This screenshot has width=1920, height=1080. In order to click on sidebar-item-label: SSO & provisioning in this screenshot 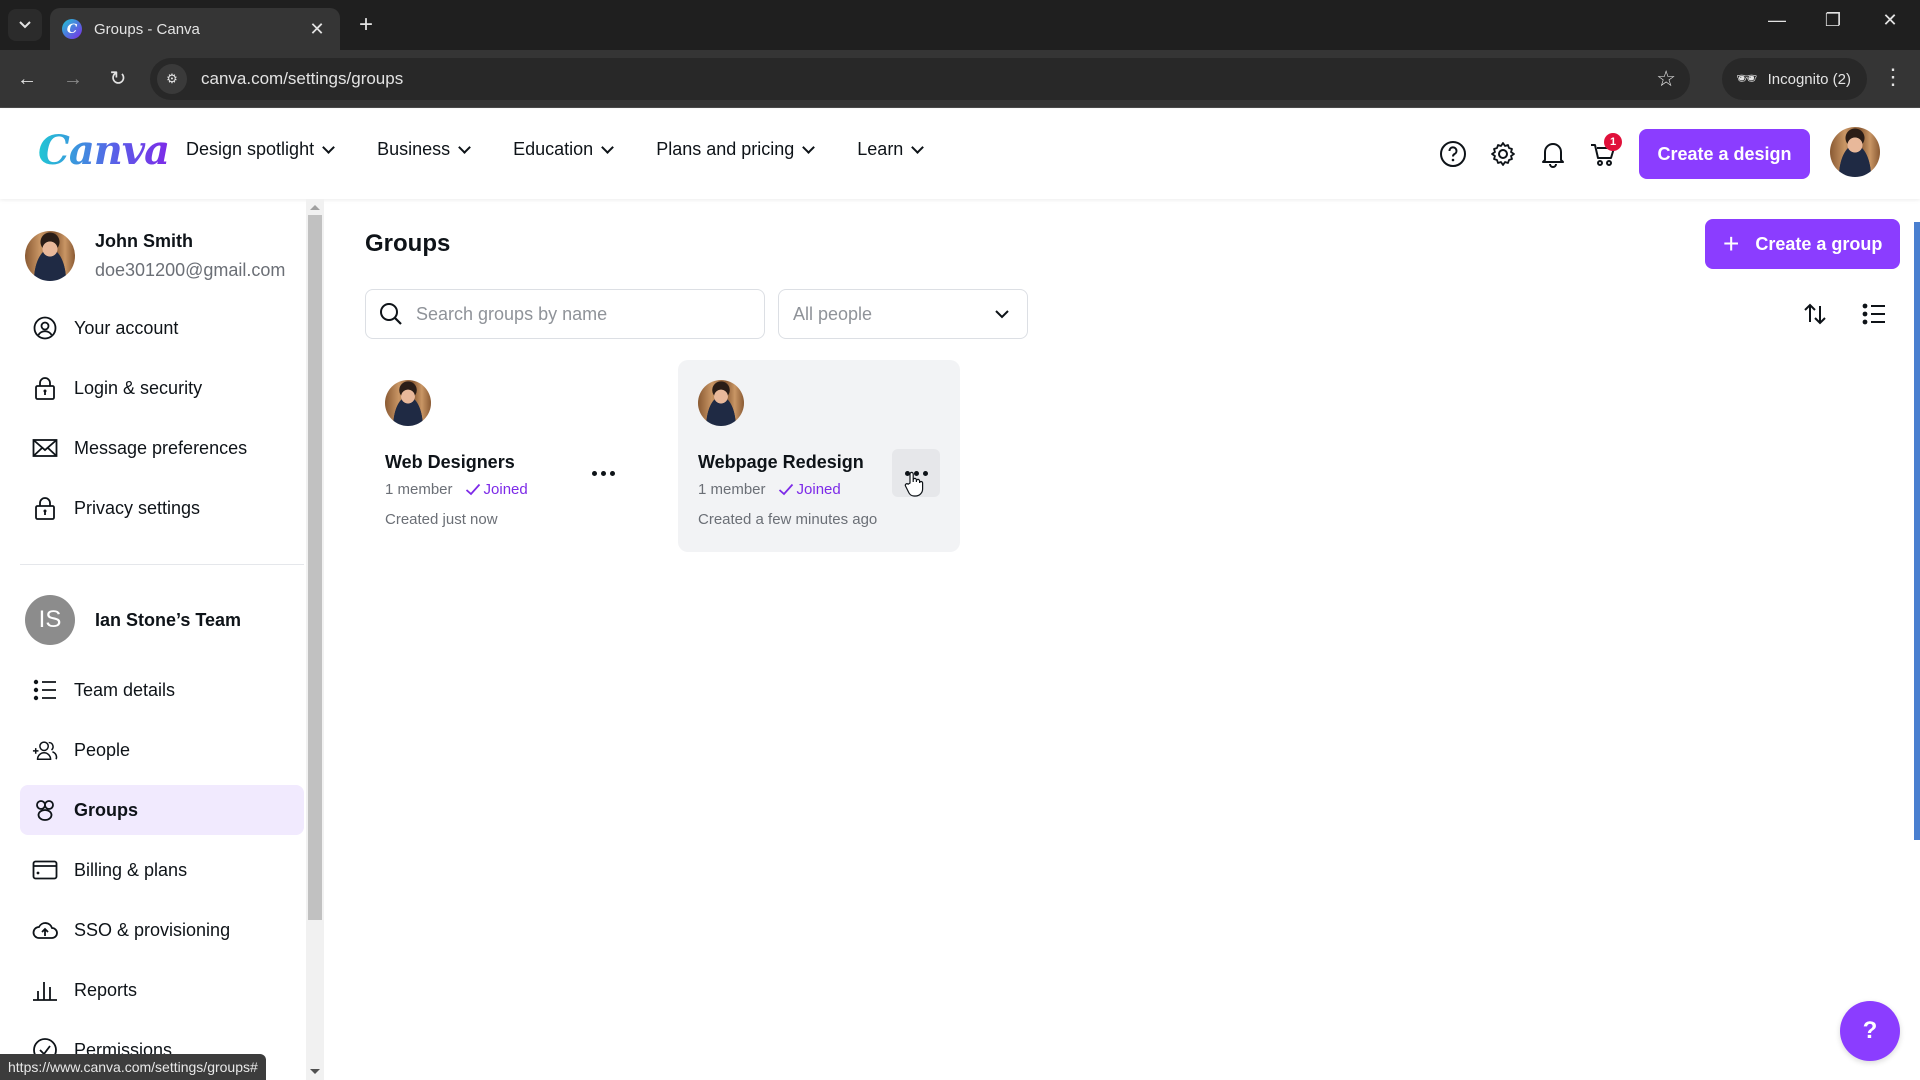, I will do `click(152, 929)`.